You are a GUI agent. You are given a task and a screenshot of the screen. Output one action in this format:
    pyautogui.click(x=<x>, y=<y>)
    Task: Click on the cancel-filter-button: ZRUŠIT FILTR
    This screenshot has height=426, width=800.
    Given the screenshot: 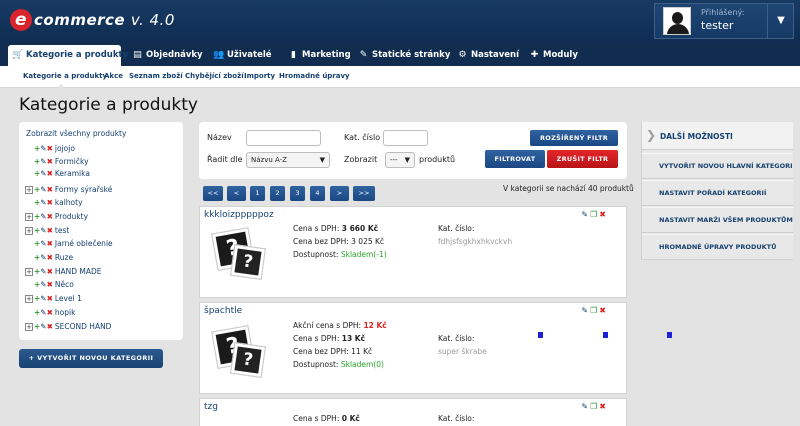 What is the action you would take?
    pyautogui.click(x=582, y=159)
    